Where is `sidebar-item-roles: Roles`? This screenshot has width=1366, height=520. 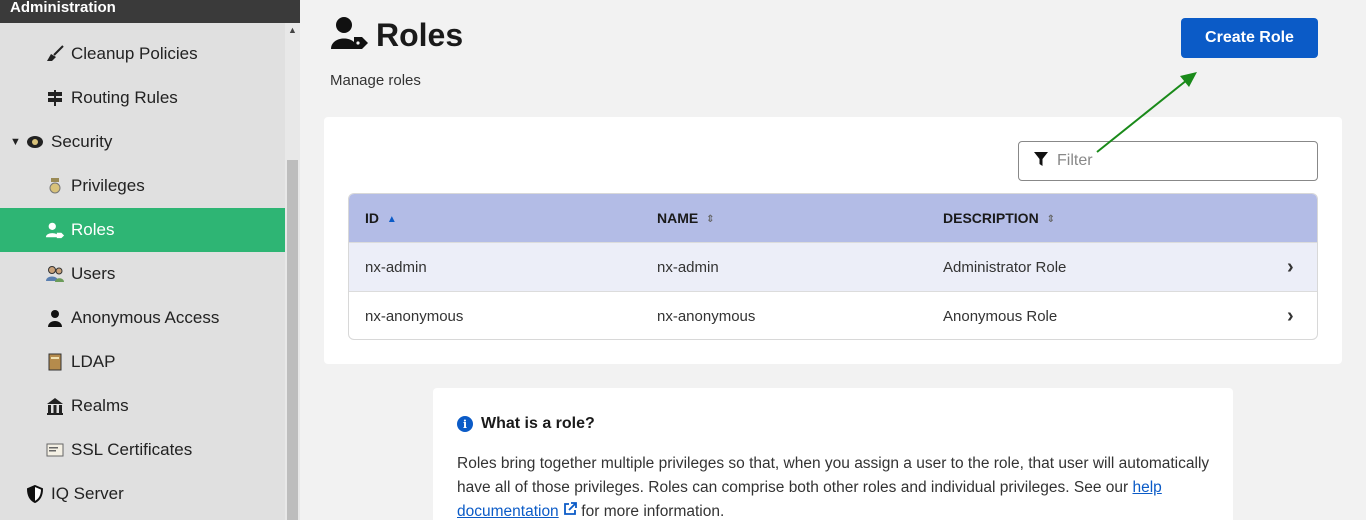 sidebar-item-roles: Roles is located at coordinates (142, 230).